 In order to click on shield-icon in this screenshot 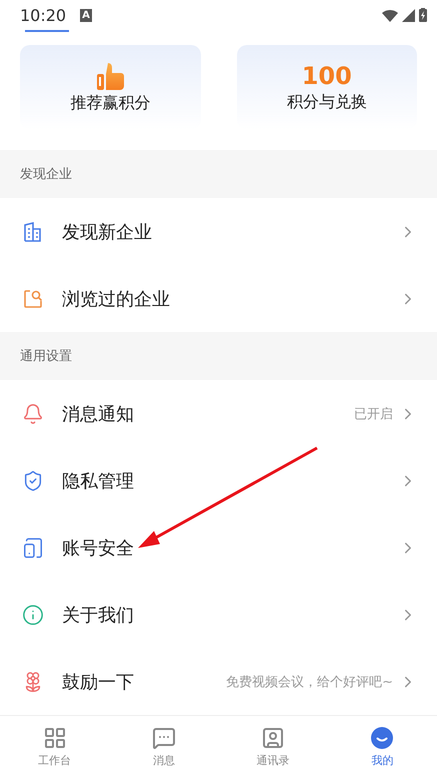, I will do `click(33, 481)`.